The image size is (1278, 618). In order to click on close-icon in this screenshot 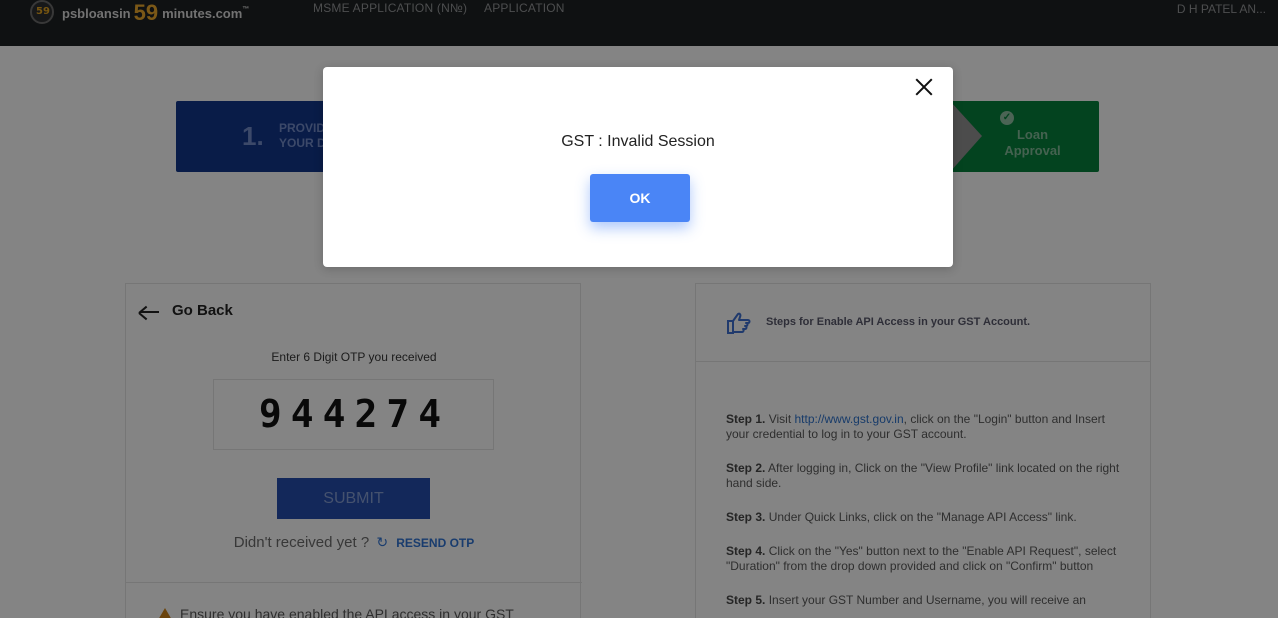, I will do `click(924, 87)`.